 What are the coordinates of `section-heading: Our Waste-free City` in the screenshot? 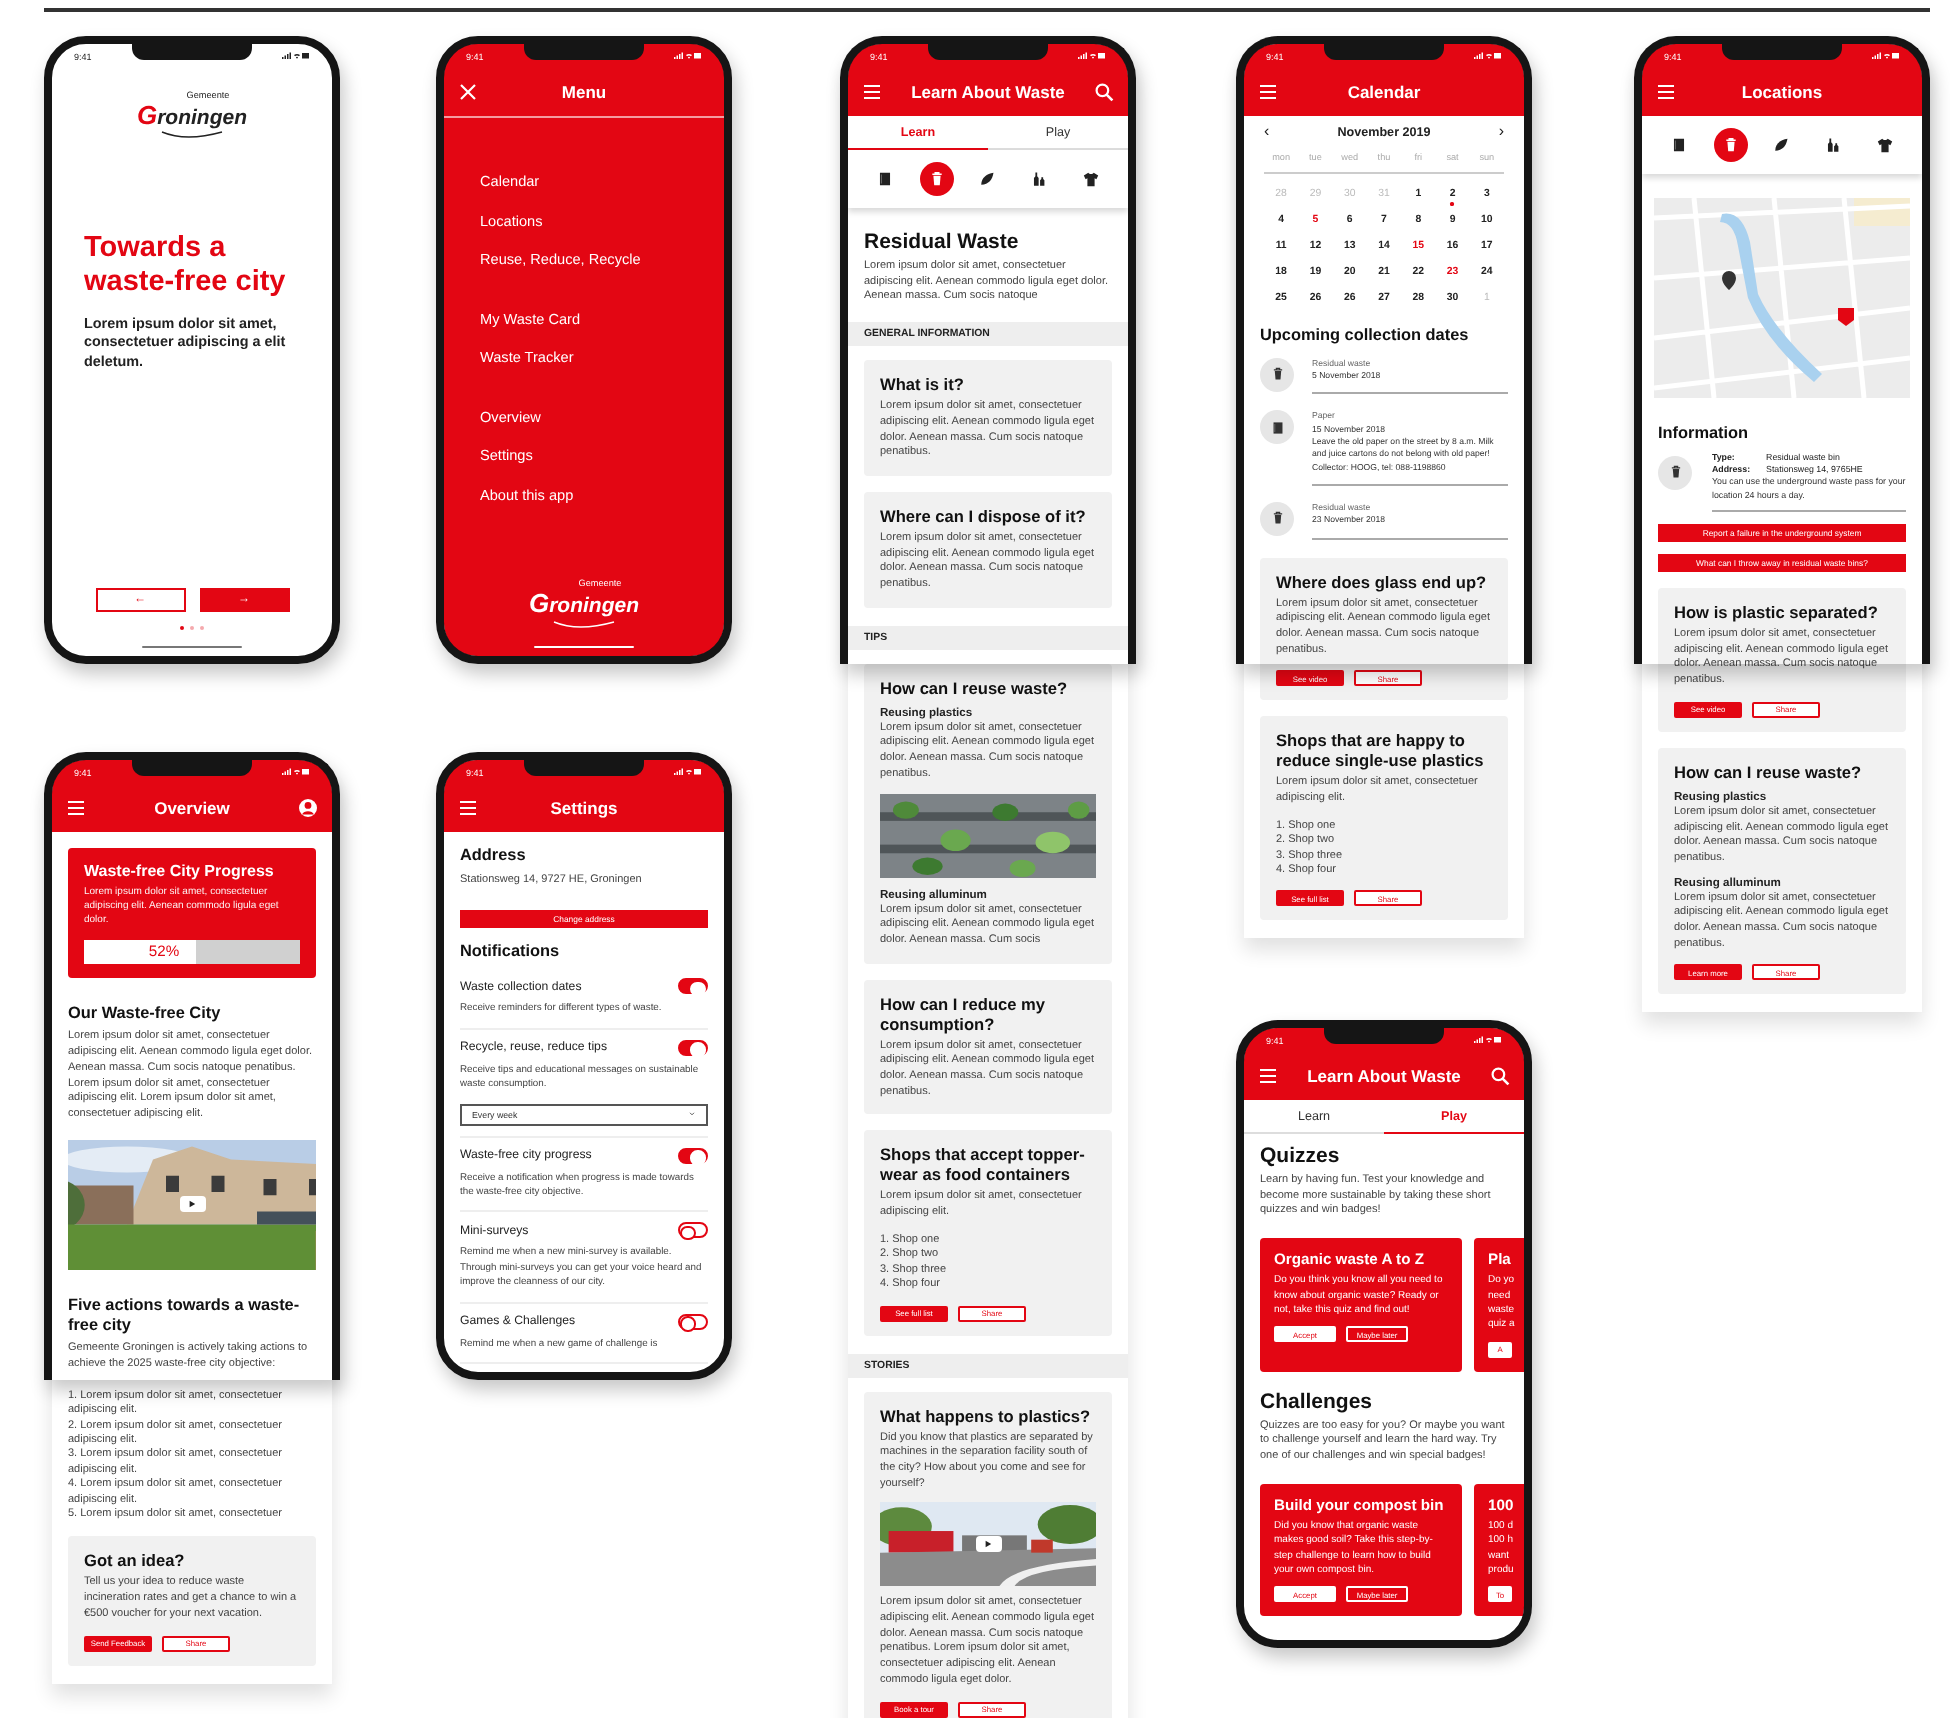 It's located at (145, 1013).